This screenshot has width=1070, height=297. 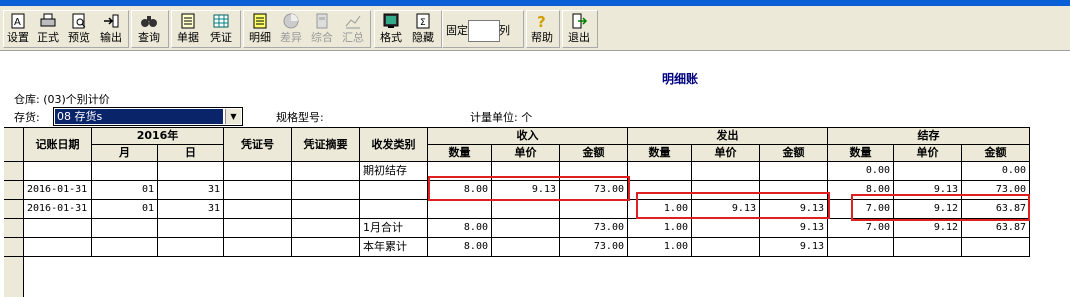 I want to click on preview-icon, so click(x=79, y=21).